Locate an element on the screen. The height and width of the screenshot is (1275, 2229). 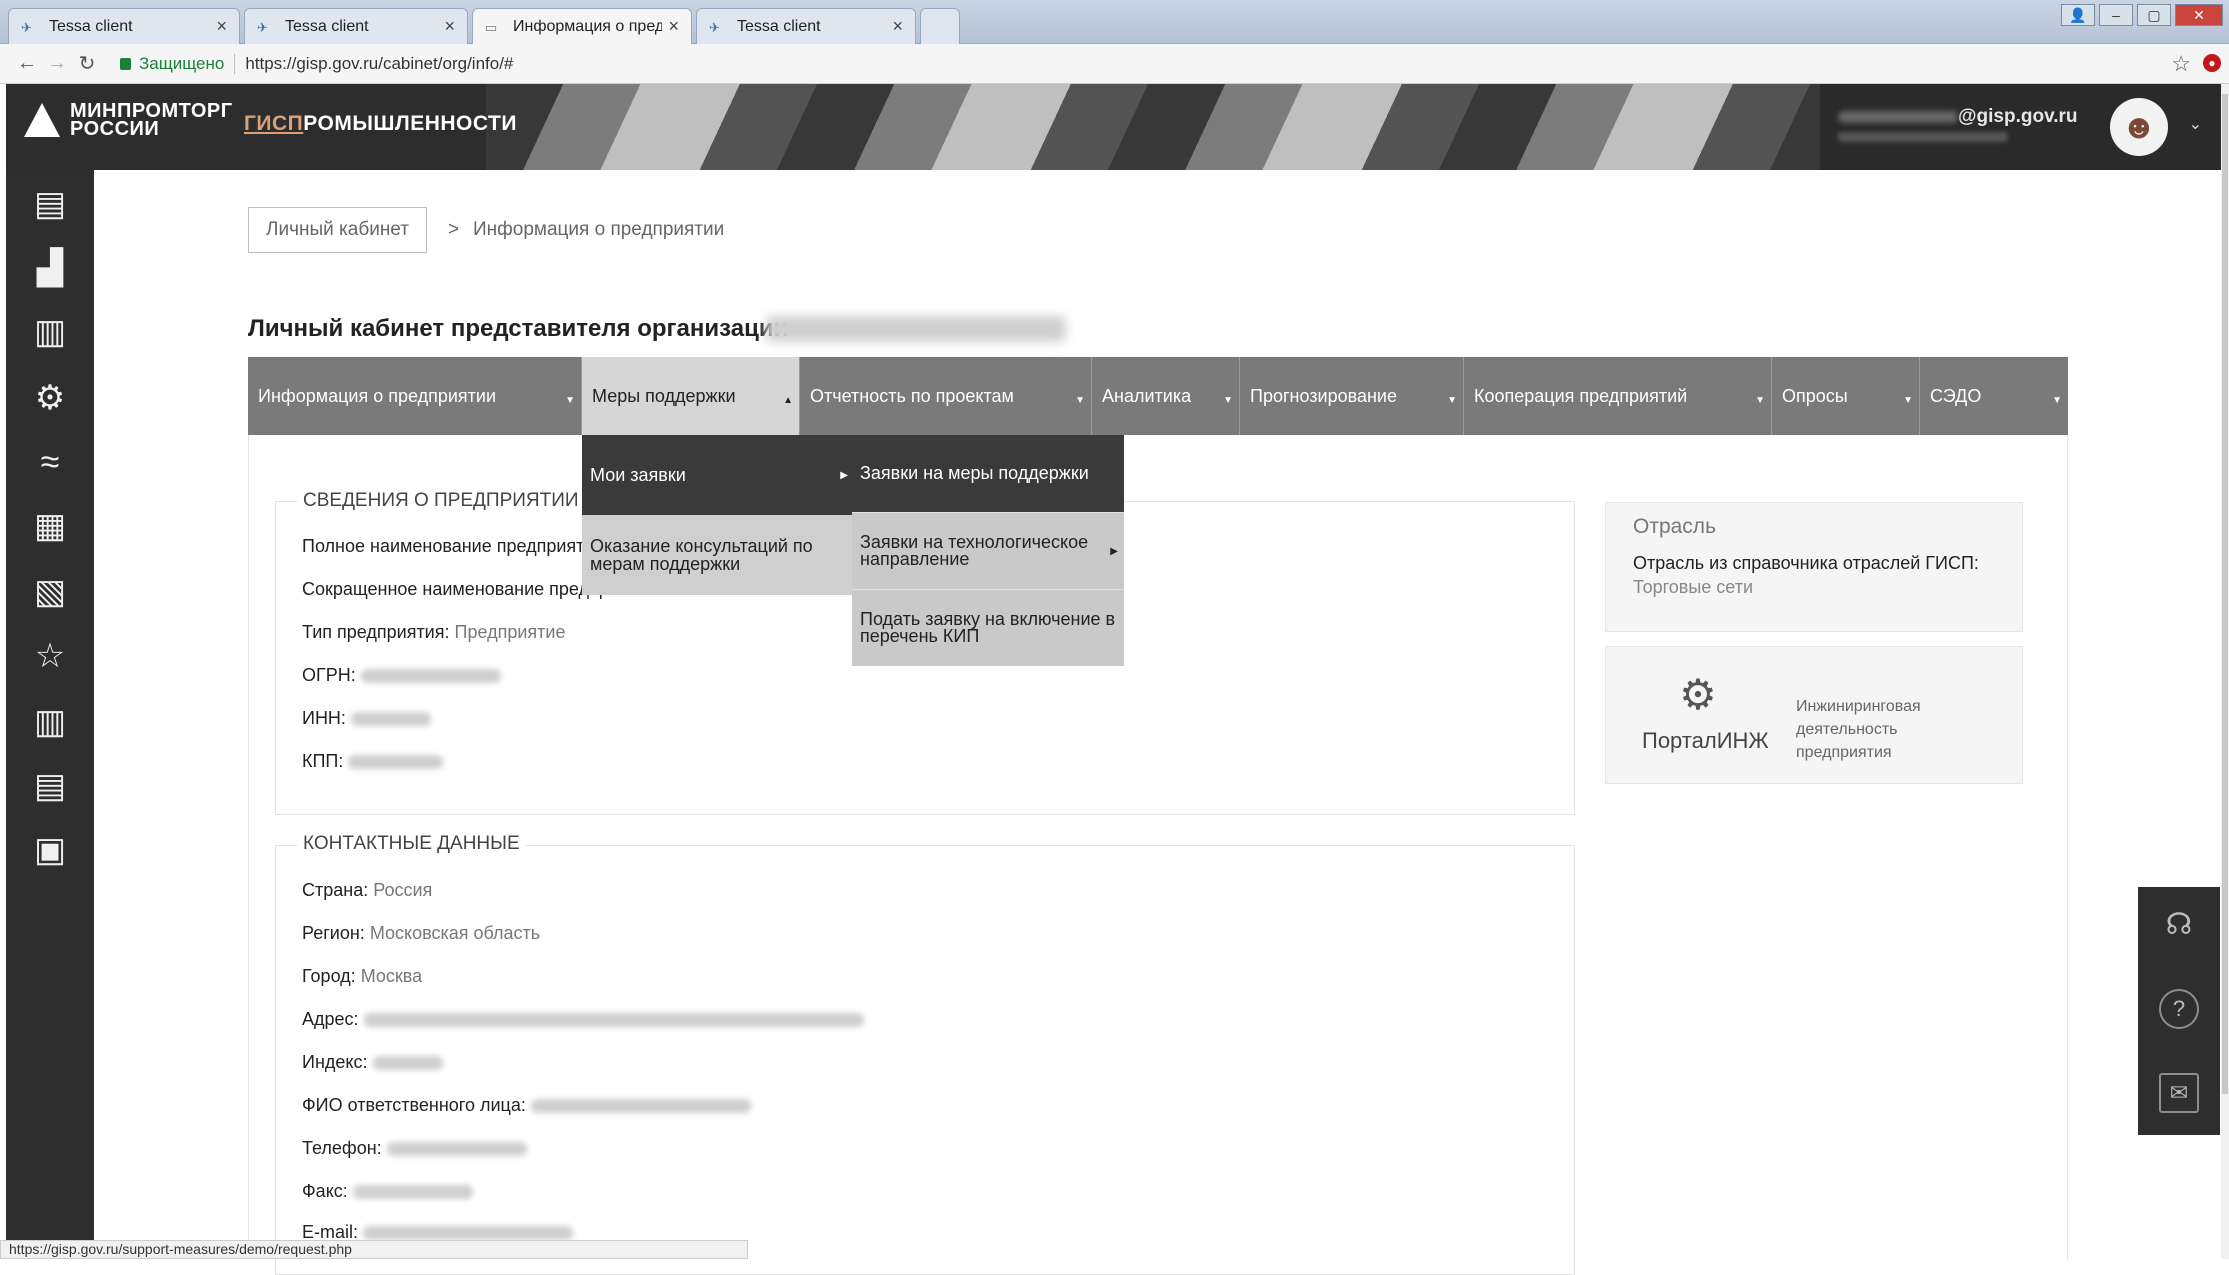
page-scrollbar is located at coordinates (2225, 671).